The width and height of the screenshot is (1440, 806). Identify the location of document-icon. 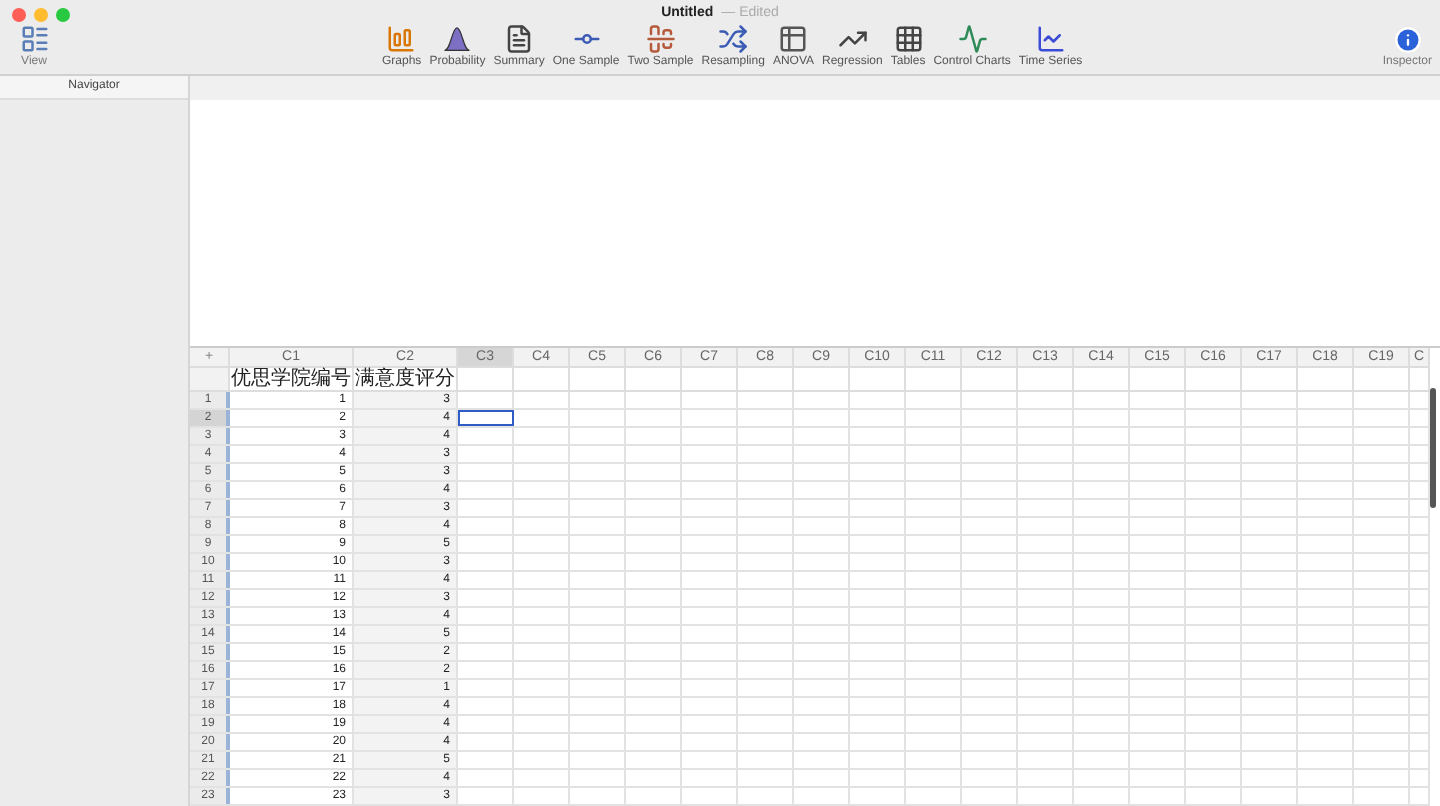
(519, 39).